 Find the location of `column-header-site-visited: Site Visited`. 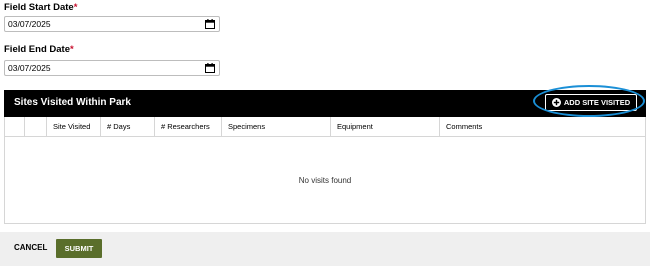

column-header-site-visited: Site Visited is located at coordinates (74, 127).